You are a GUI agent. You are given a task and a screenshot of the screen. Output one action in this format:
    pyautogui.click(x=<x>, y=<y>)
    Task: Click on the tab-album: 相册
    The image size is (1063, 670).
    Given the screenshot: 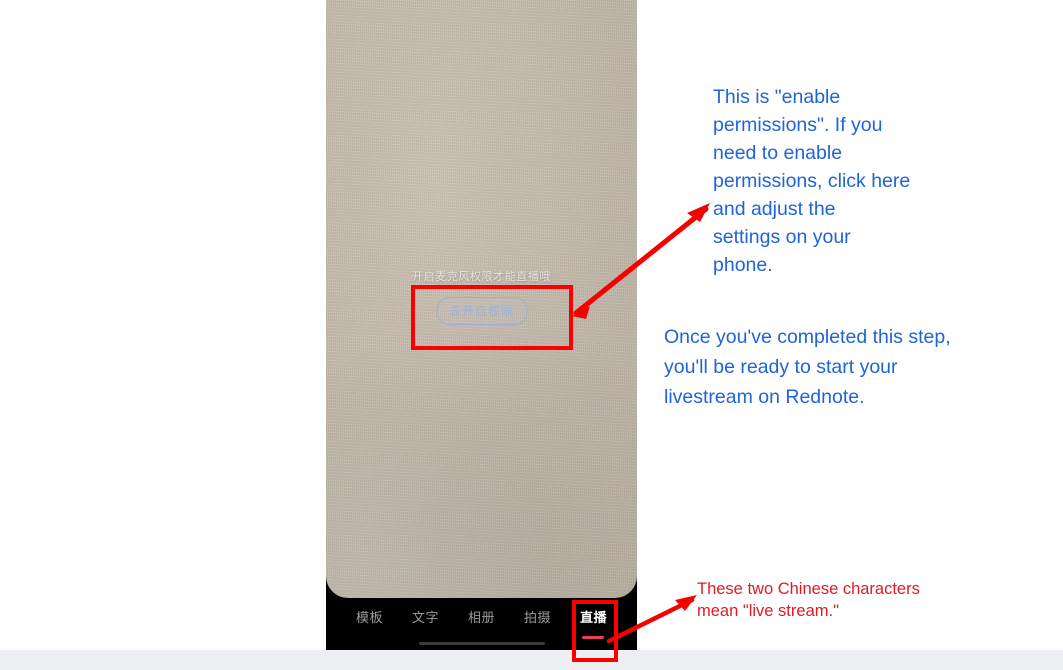 What is the action you would take?
    pyautogui.click(x=481, y=617)
    